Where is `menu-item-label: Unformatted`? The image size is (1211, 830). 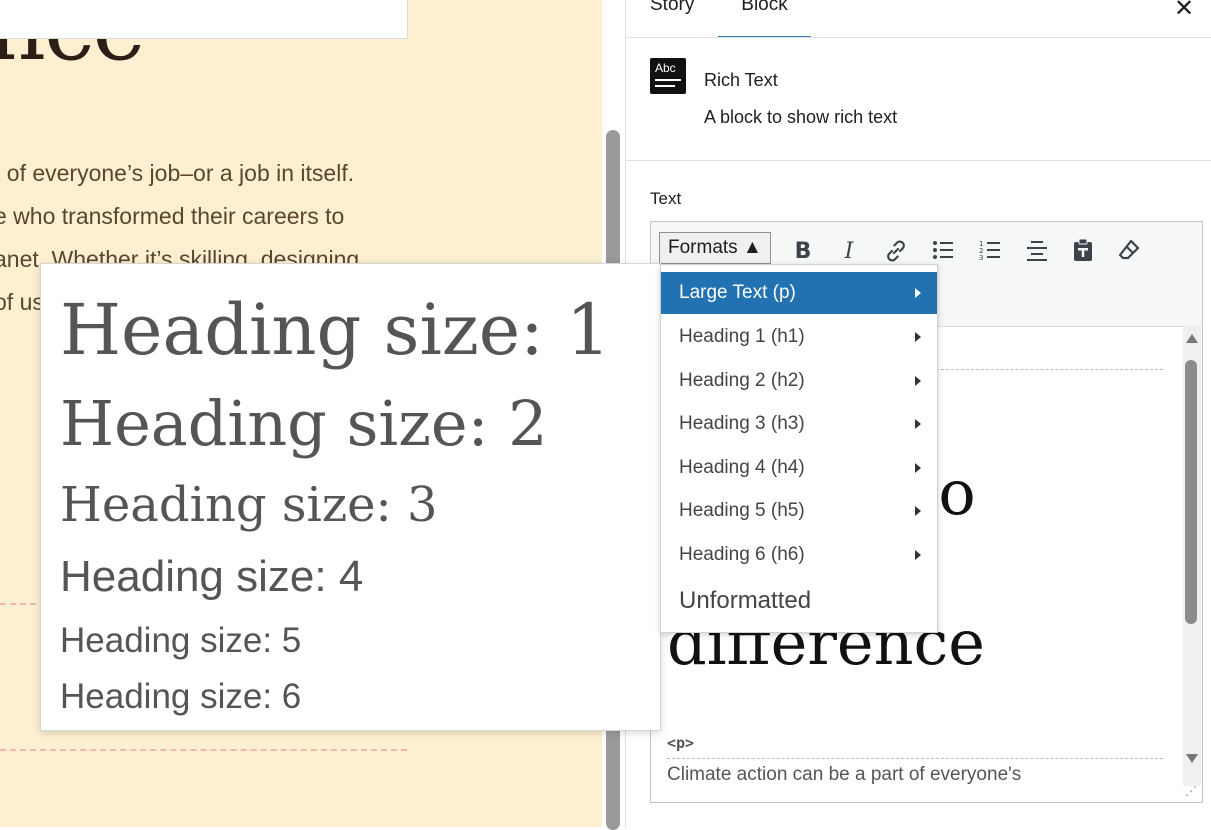 menu-item-label: Unformatted is located at coordinates (745, 600).